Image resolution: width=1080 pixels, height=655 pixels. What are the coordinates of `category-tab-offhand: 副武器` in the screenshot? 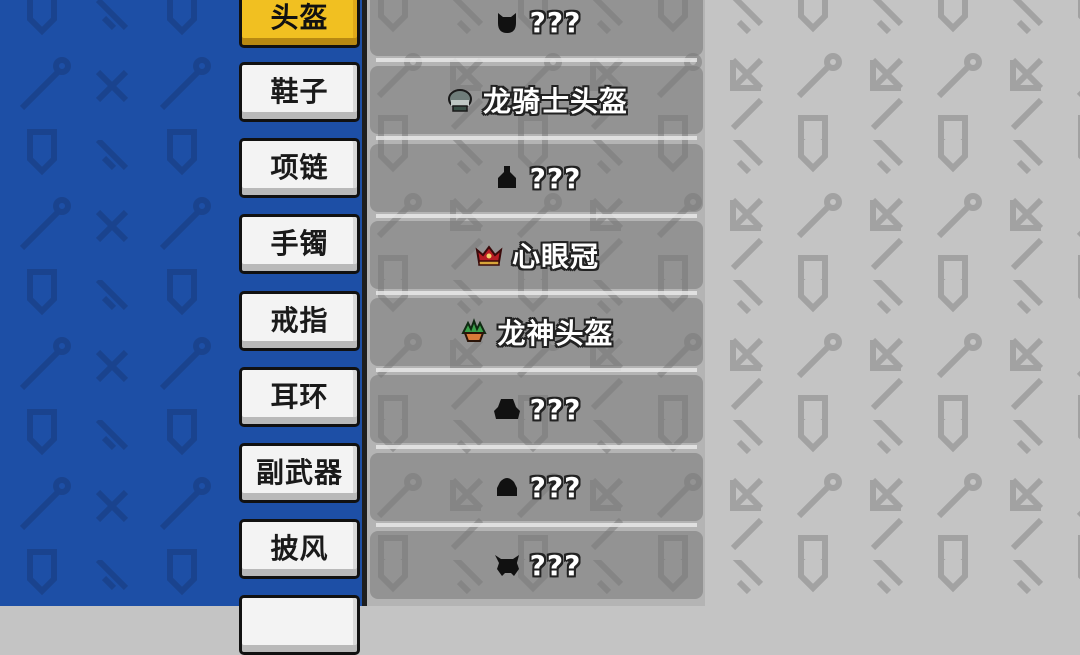 It's located at (299, 473).